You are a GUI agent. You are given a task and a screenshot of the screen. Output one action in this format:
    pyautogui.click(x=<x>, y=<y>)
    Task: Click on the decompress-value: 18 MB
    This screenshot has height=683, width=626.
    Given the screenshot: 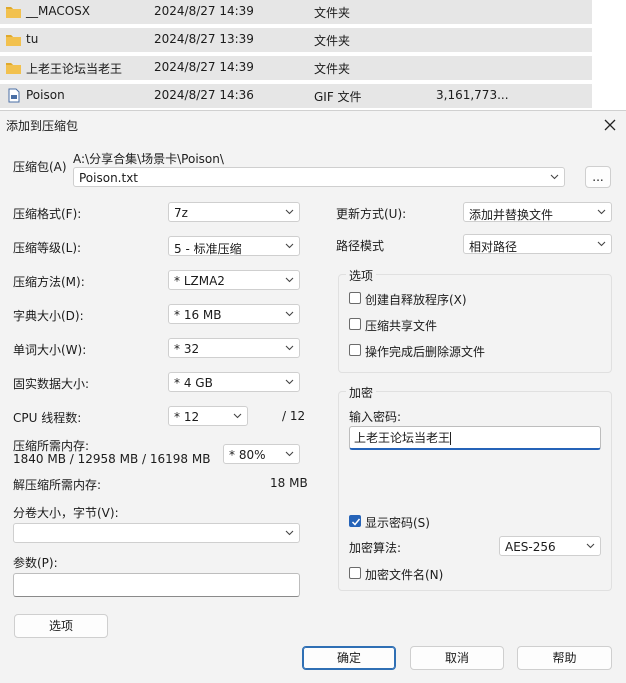 What is the action you would take?
    pyautogui.click(x=289, y=483)
    